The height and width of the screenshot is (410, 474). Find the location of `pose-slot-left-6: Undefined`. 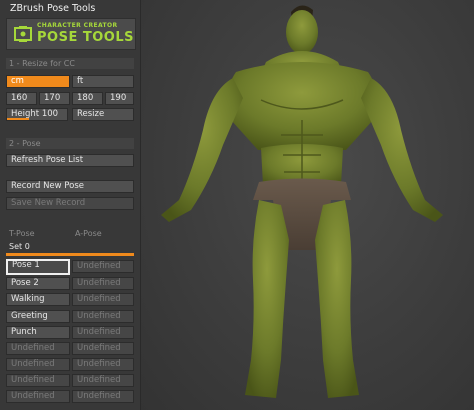

pose-slot-left-6: Undefined is located at coordinates (38, 348).